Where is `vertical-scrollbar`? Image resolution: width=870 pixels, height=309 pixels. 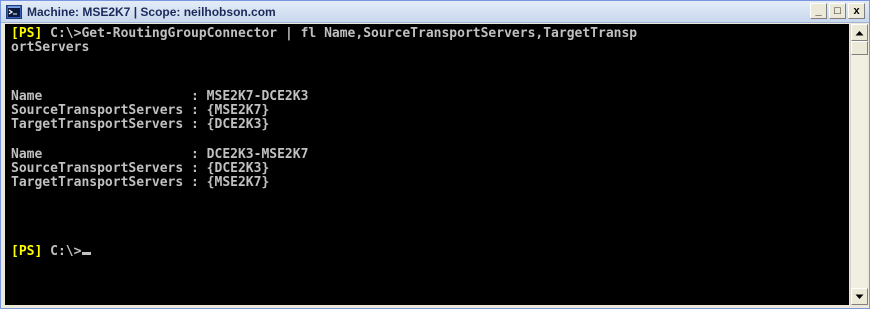
vertical-scrollbar is located at coordinates (859, 164).